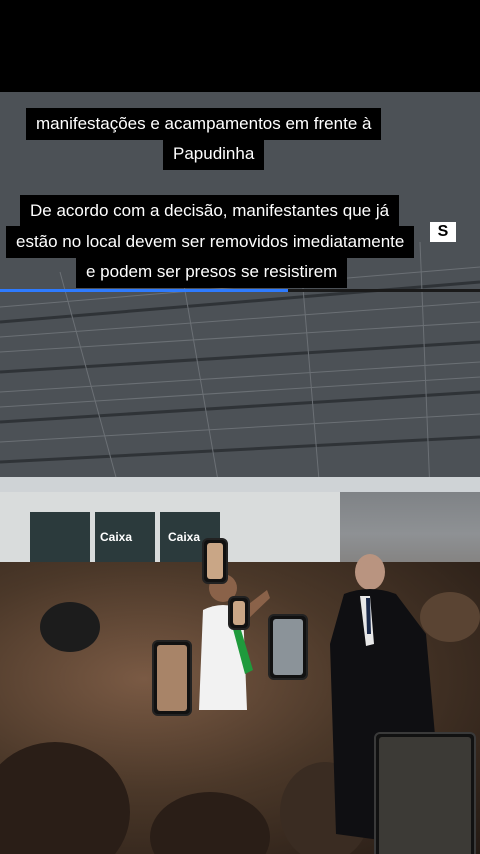 The height and width of the screenshot is (854, 480). I want to click on video-progress-fill, so click(144, 290).